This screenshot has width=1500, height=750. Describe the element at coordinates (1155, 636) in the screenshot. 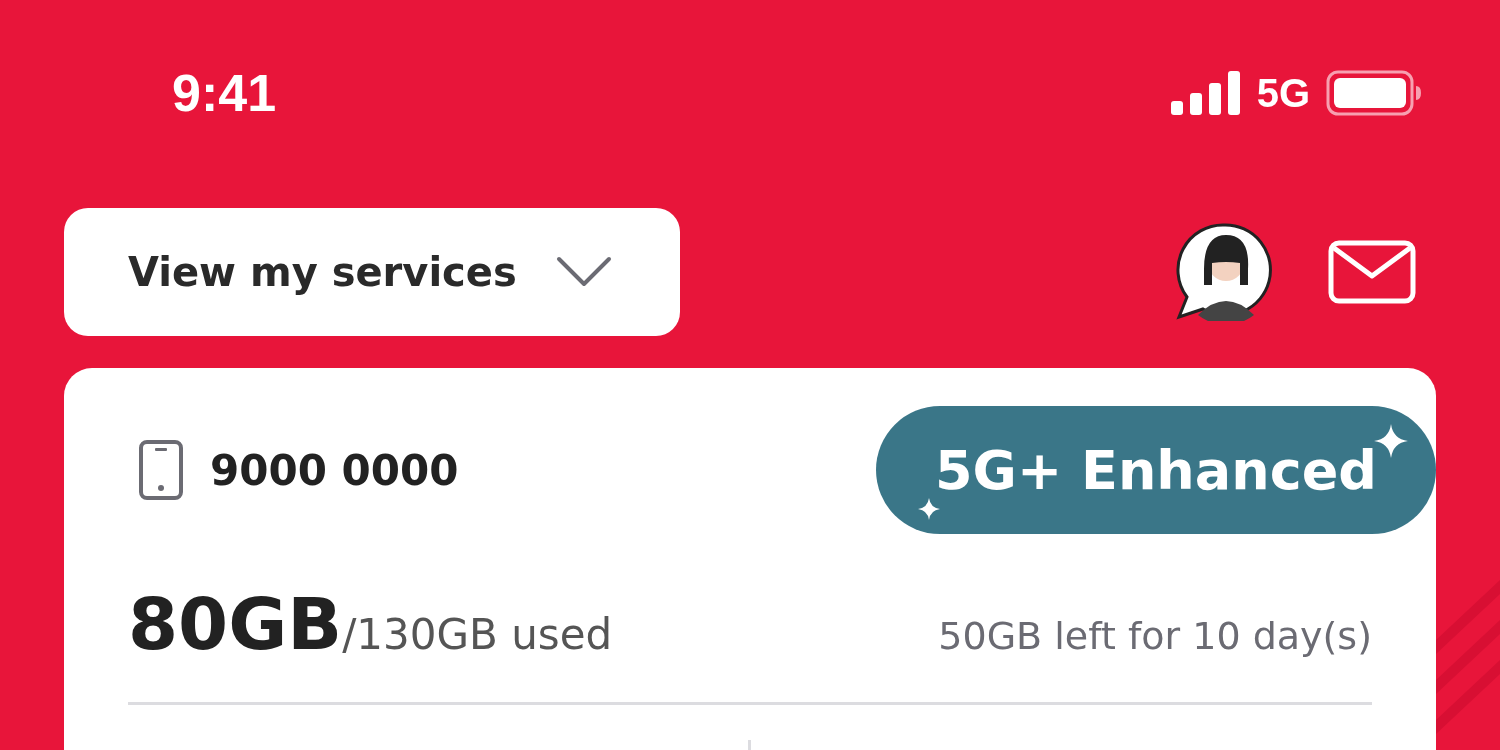

I see `data-remaining: 50GB left for 10 day(s)` at that location.